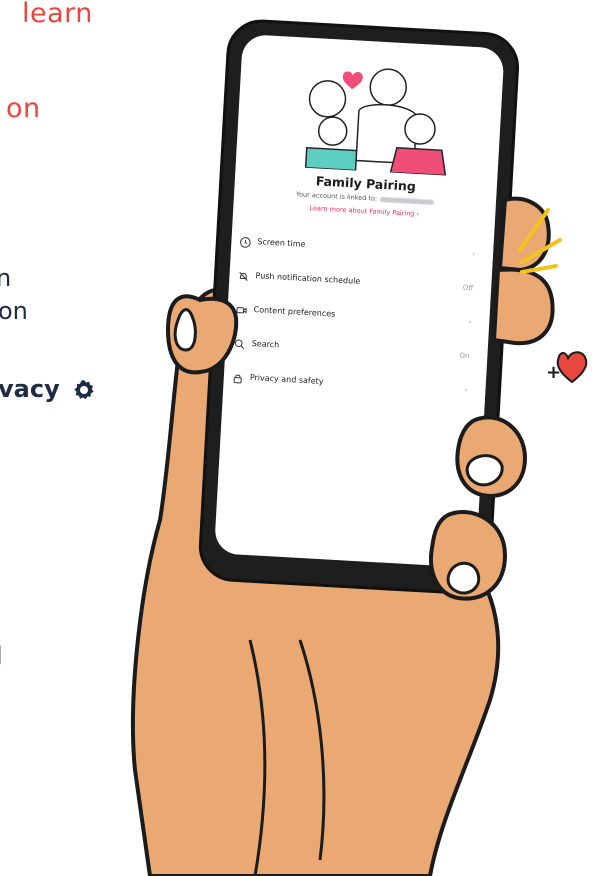 The image size is (595, 876). Describe the element at coordinates (30, 389) in the screenshot. I see `privacy-label: vacy` at that location.